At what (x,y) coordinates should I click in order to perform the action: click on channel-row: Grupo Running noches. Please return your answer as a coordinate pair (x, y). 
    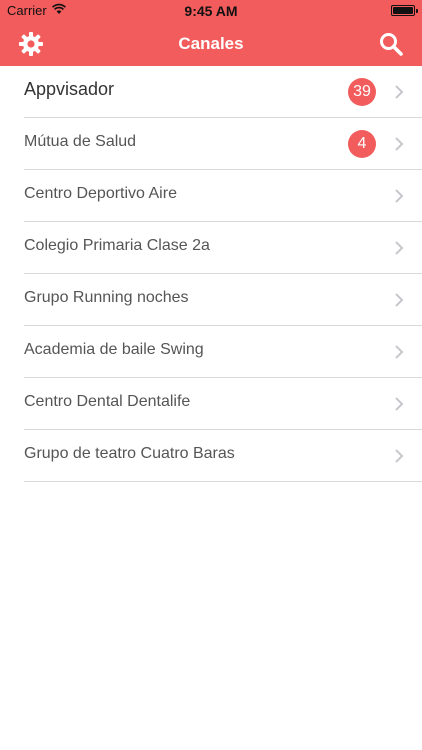
    Looking at the image, I should click on (223, 300).